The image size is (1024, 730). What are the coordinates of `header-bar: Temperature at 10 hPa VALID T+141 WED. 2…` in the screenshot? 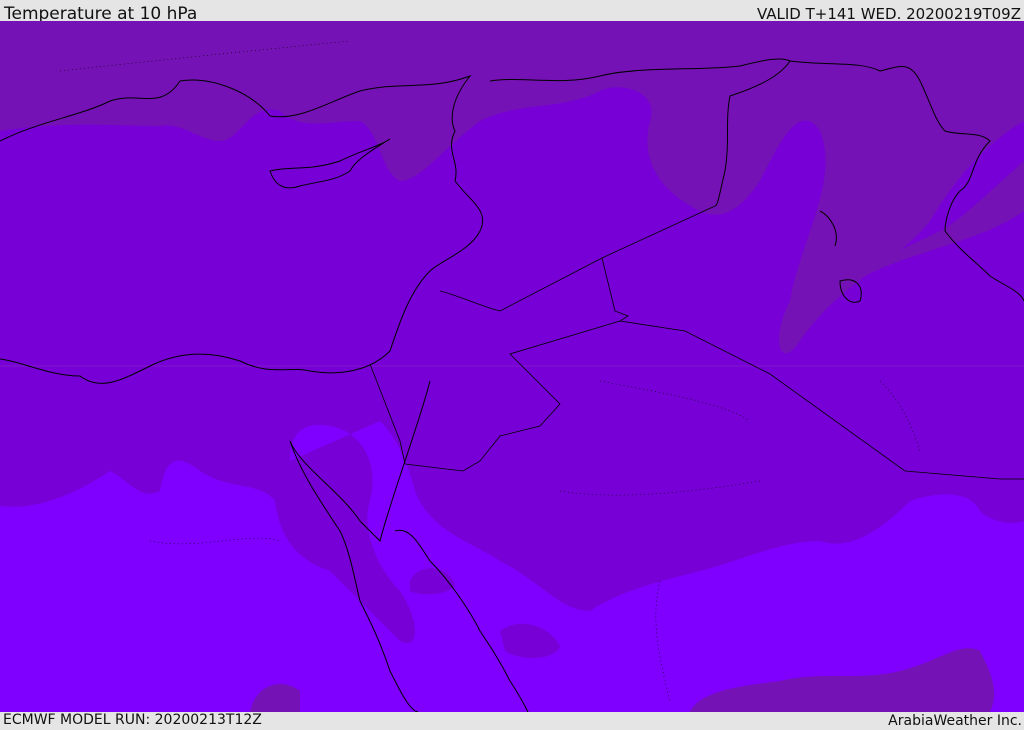 It's located at (512, 12).